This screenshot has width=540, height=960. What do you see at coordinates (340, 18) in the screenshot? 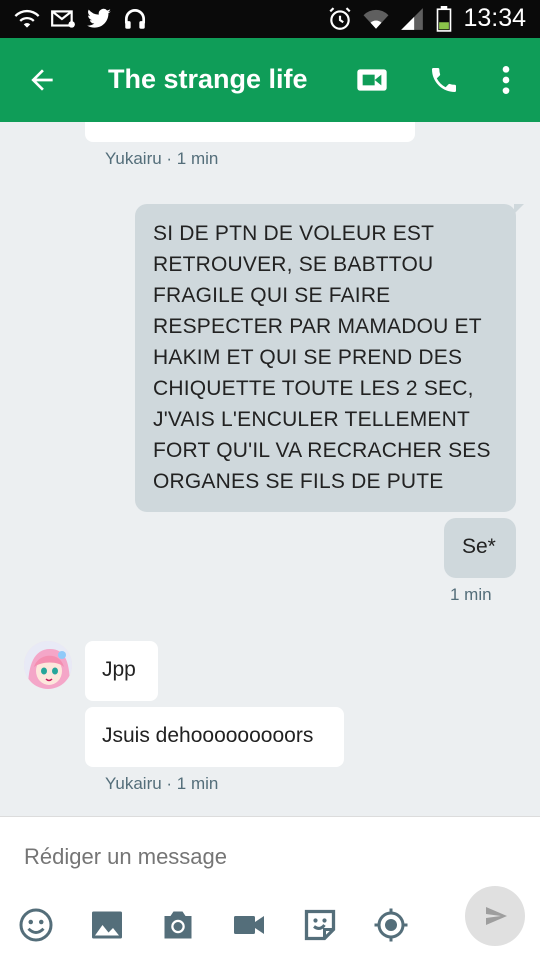
I see `alarm-icon` at bounding box center [340, 18].